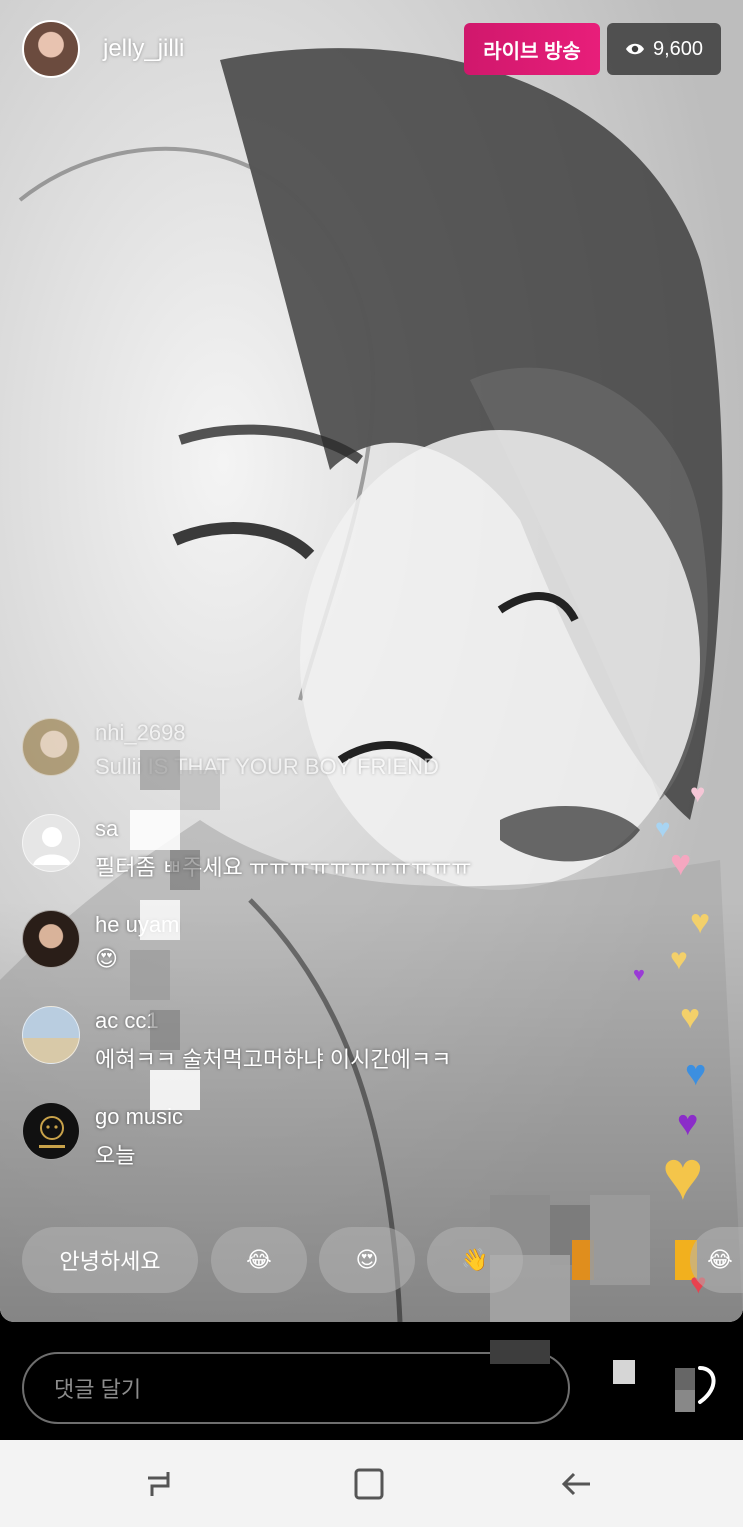 The height and width of the screenshot is (1527, 743). Describe the element at coordinates (143, 49) in the screenshot. I see `streamer-username: jelly_jilli` at that location.